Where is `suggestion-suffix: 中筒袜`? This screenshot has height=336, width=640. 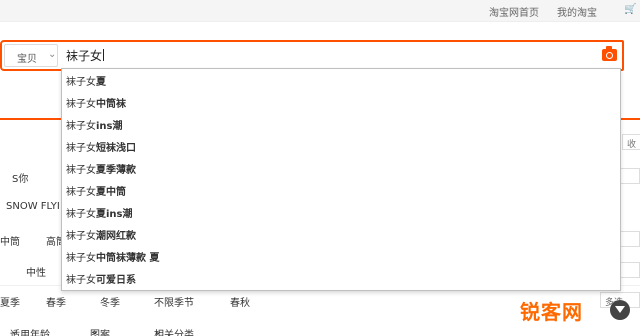 suggestion-suffix: 中筒袜 is located at coordinates (111, 104).